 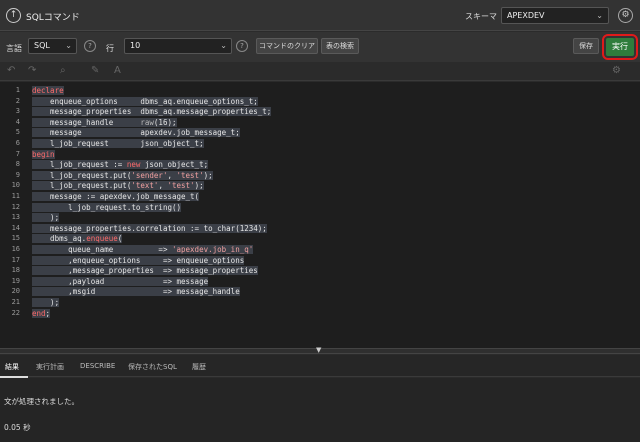 I want to click on selected-text: message := apexdev.job_message_t(, so click(x=116, y=196).